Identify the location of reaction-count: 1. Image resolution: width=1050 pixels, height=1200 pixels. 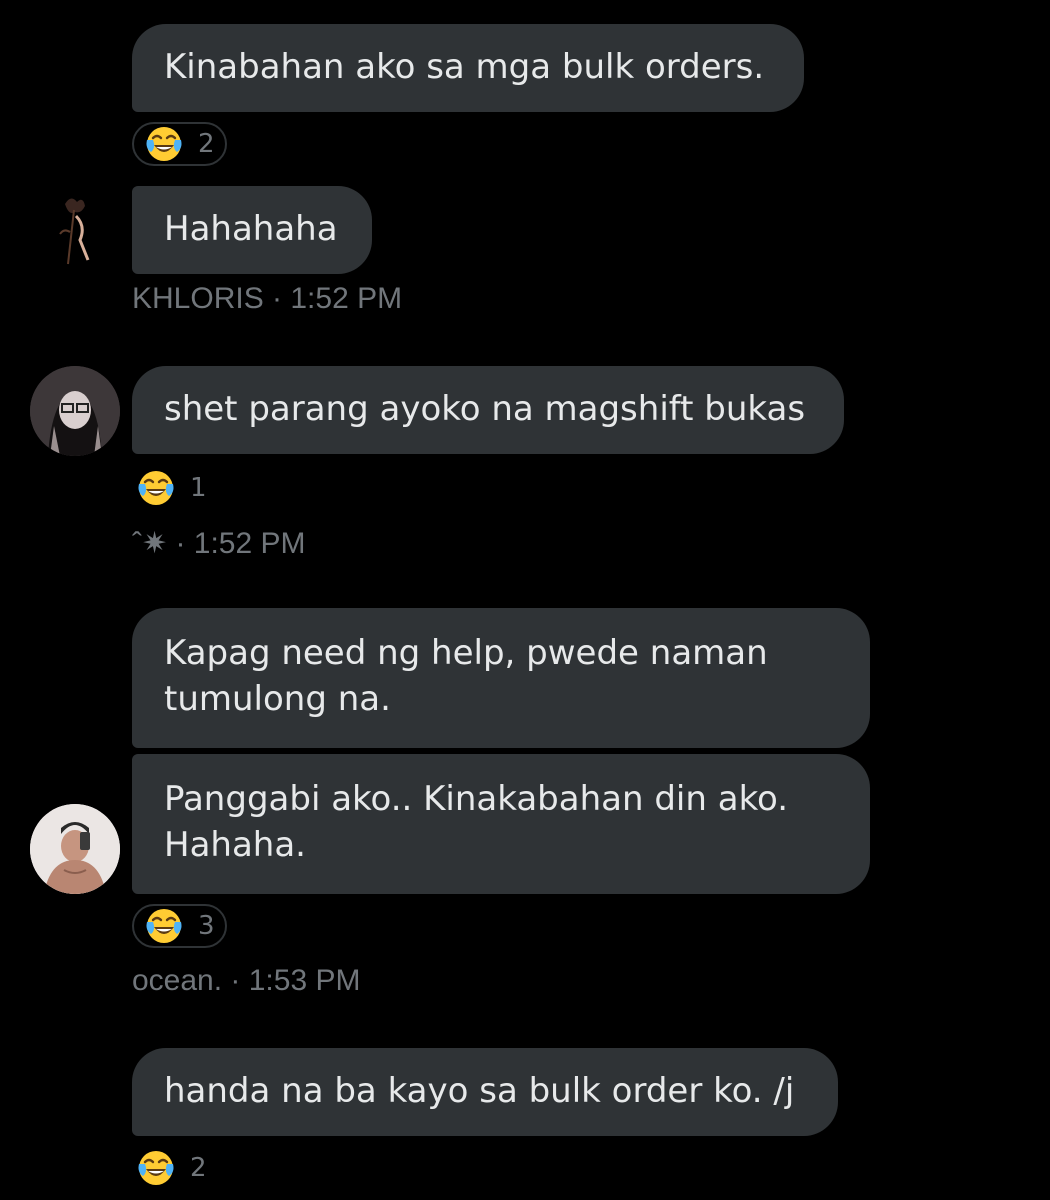
(198, 488).